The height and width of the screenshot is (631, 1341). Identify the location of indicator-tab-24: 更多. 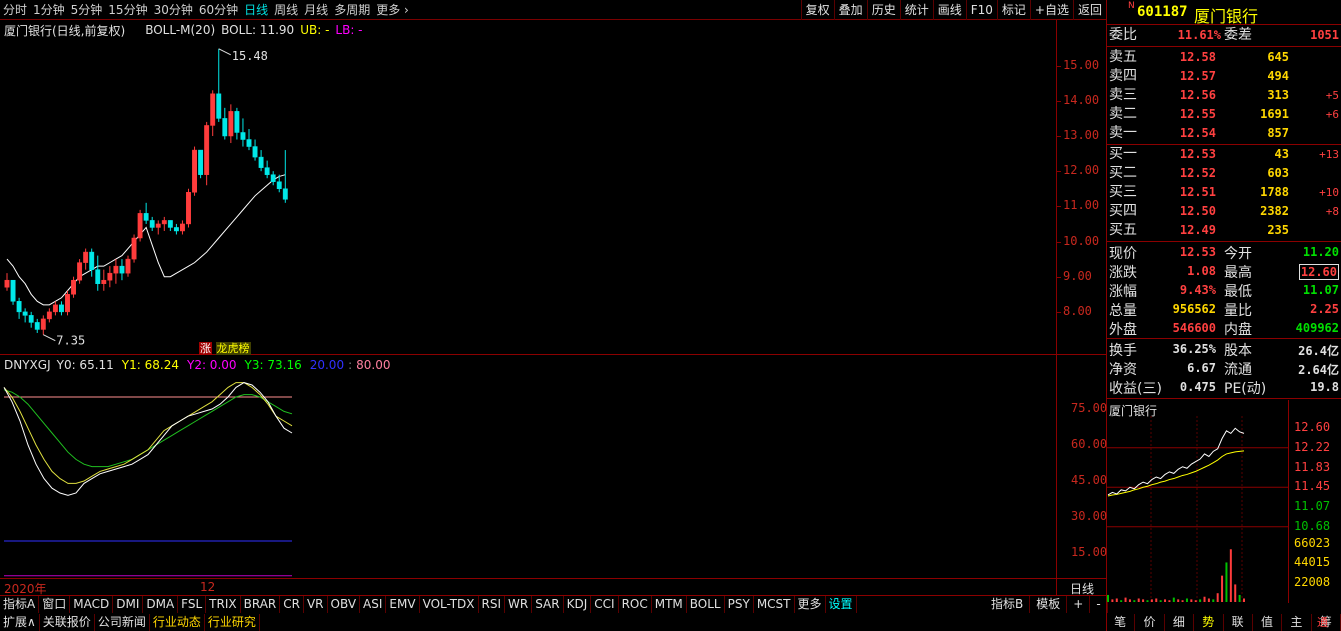
(810, 604).